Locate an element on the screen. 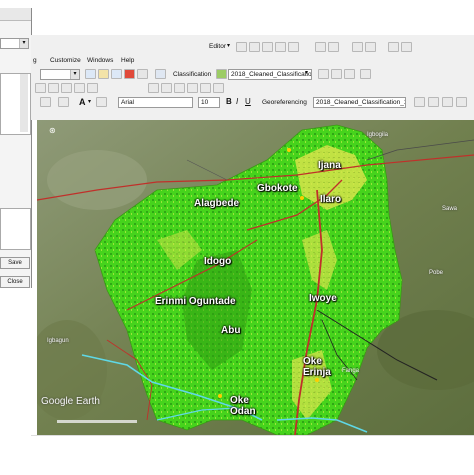 The height and width of the screenshot is (475, 474). map-label-iwoye: Iwoye is located at coordinates (323, 298).